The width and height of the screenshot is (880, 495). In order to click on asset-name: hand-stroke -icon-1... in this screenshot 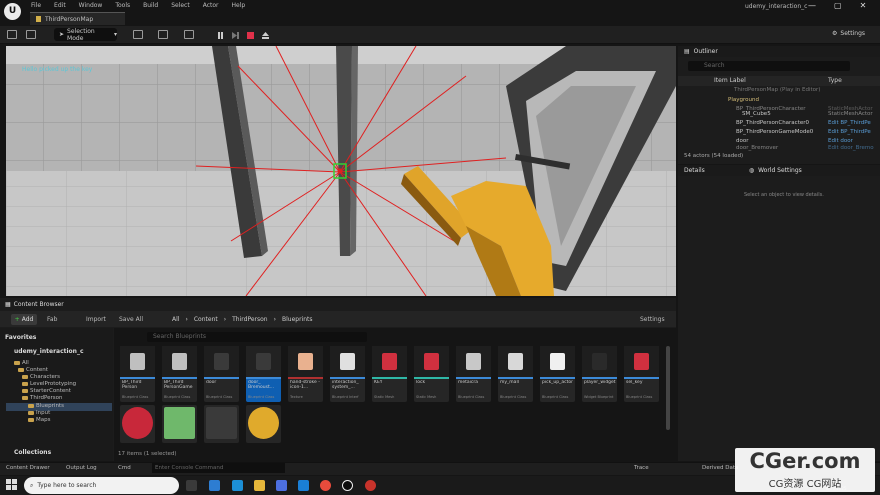, I will do `click(305, 385)`.